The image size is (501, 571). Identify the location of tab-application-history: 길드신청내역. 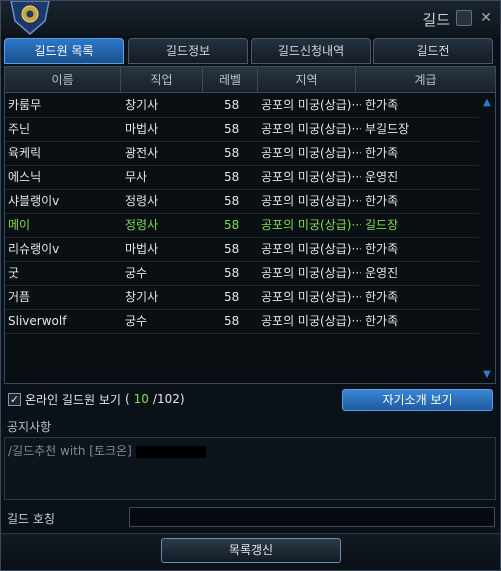
(311, 51).